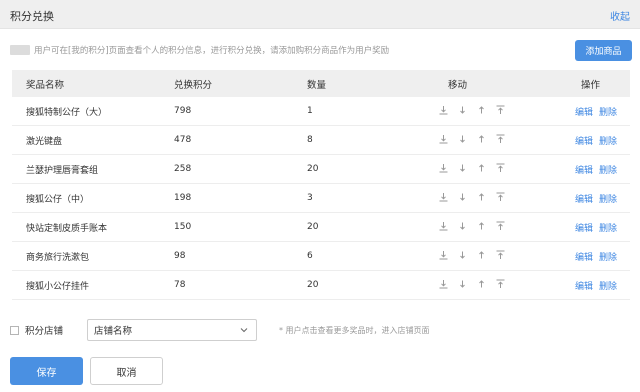 This screenshot has width=640, height=392. I want to click on table-row: 快站定制皮质手账本 150 20 编辑 删除, so click(321, 227).